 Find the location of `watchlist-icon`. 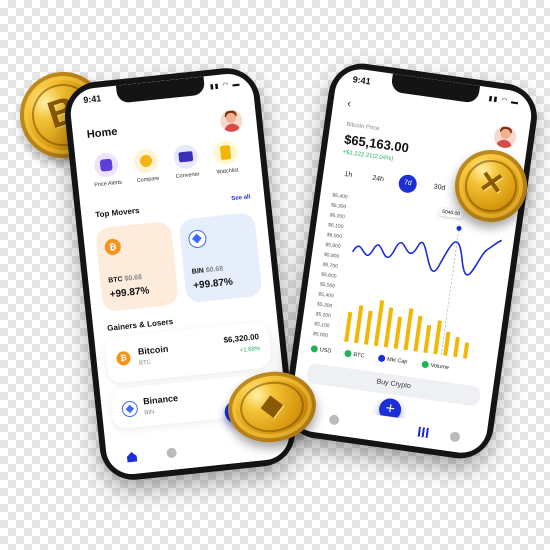

watchlist-icon is located at coordinates (225, 152).